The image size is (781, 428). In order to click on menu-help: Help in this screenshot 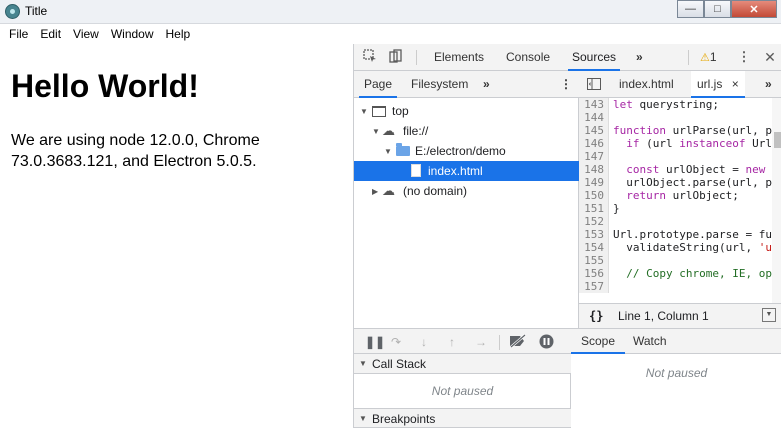, I will do `click(178, 34)`.